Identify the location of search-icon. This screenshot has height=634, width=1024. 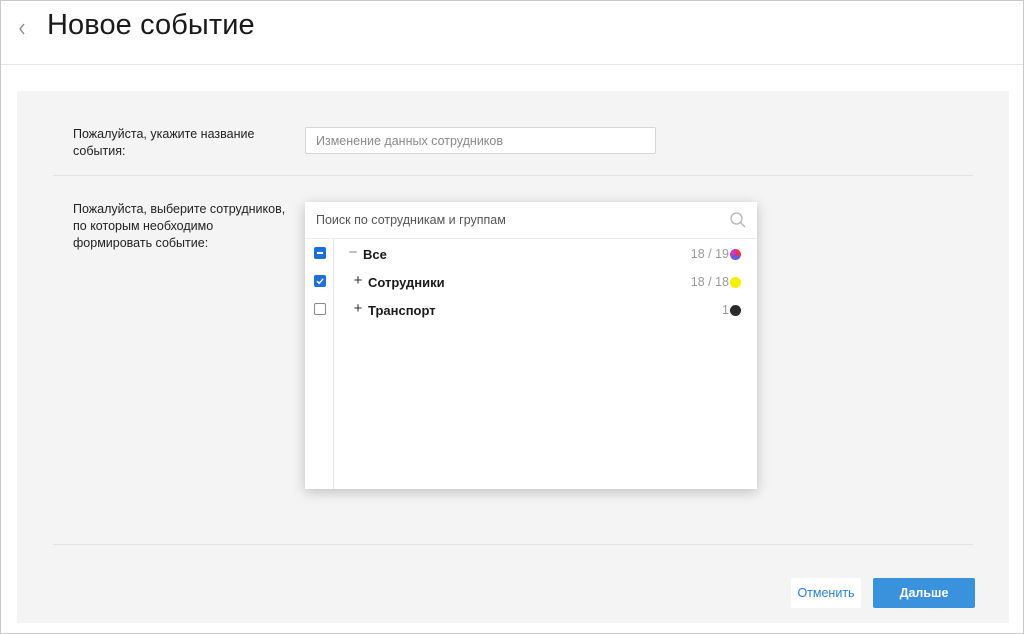
(738, 220).